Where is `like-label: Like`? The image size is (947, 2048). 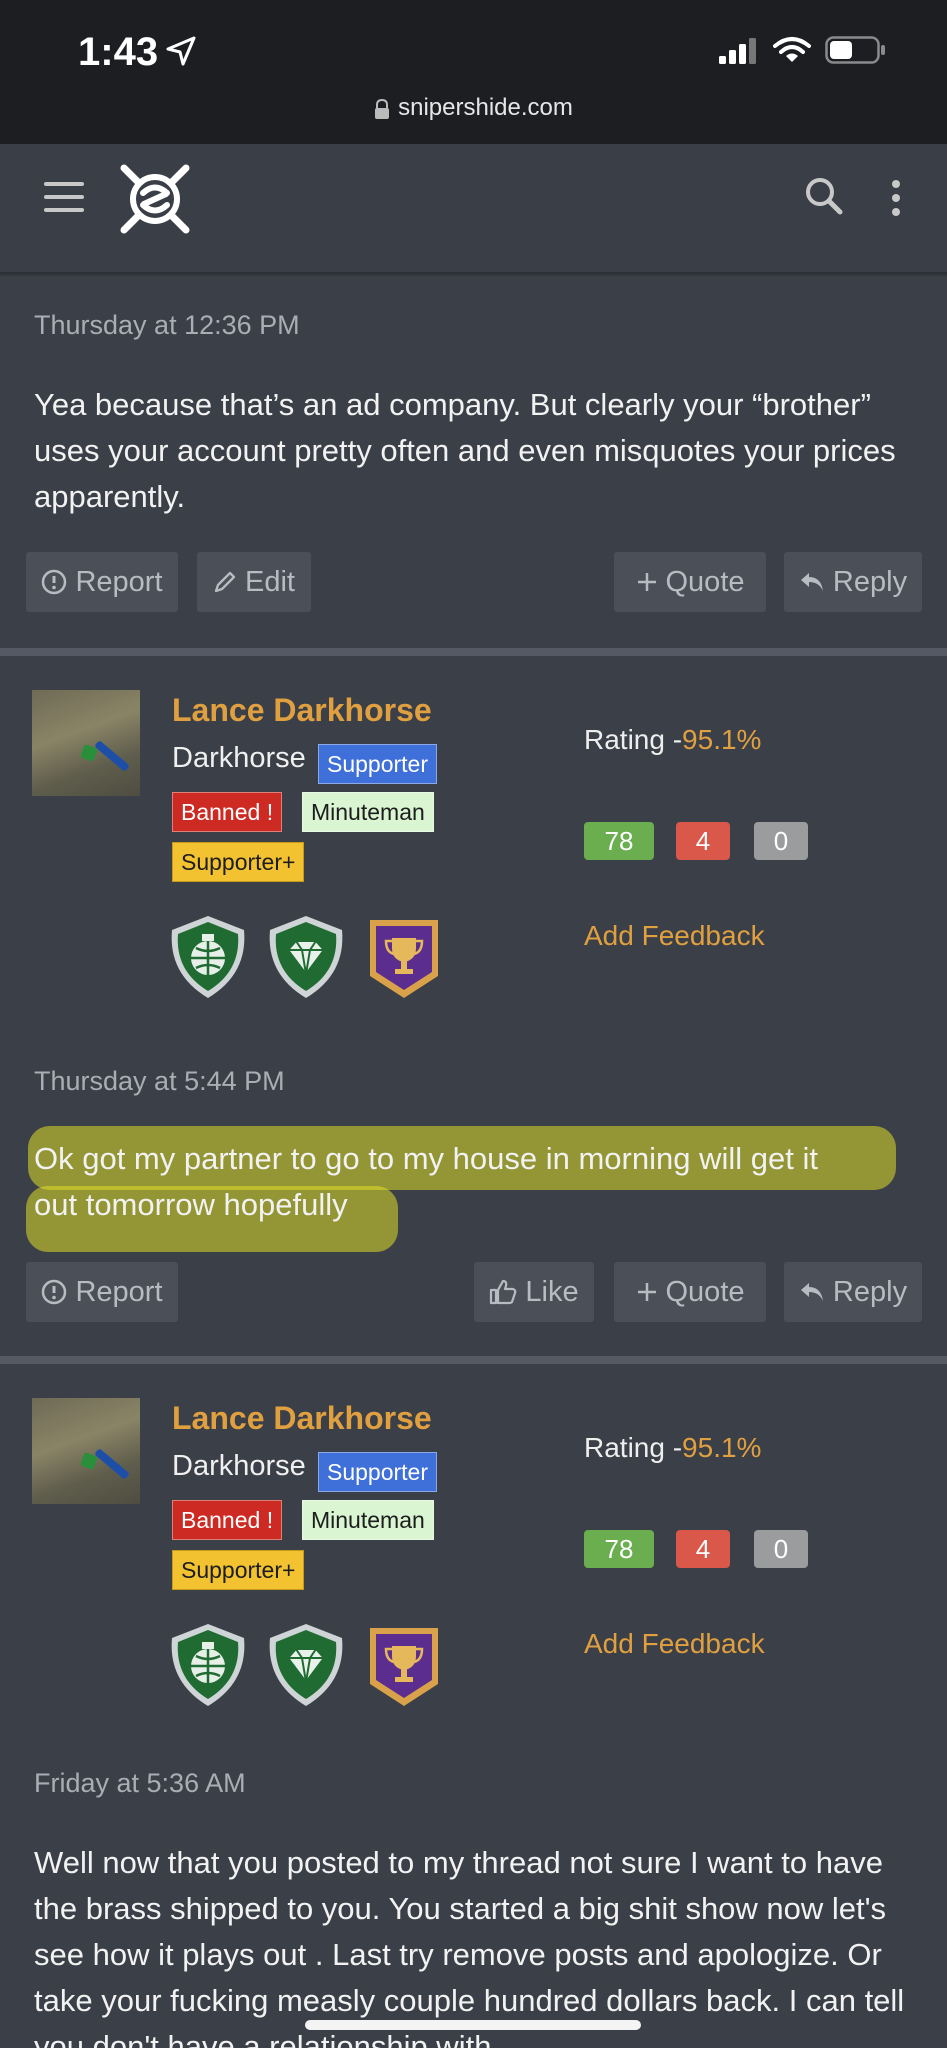
like-label: Like is located at coordinates (552, 1291).